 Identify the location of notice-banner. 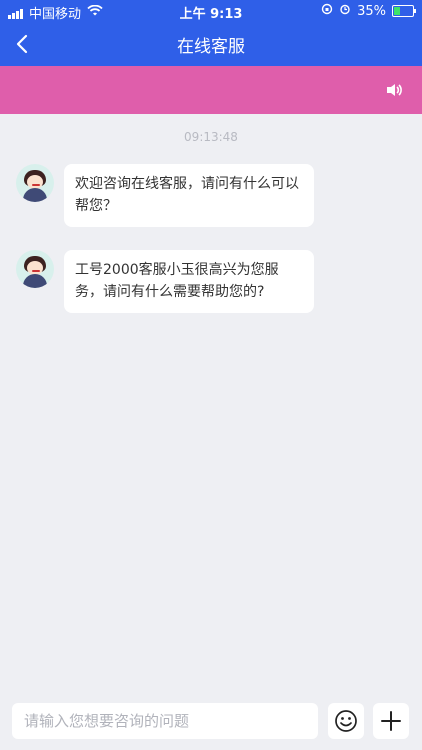
(211, 90).